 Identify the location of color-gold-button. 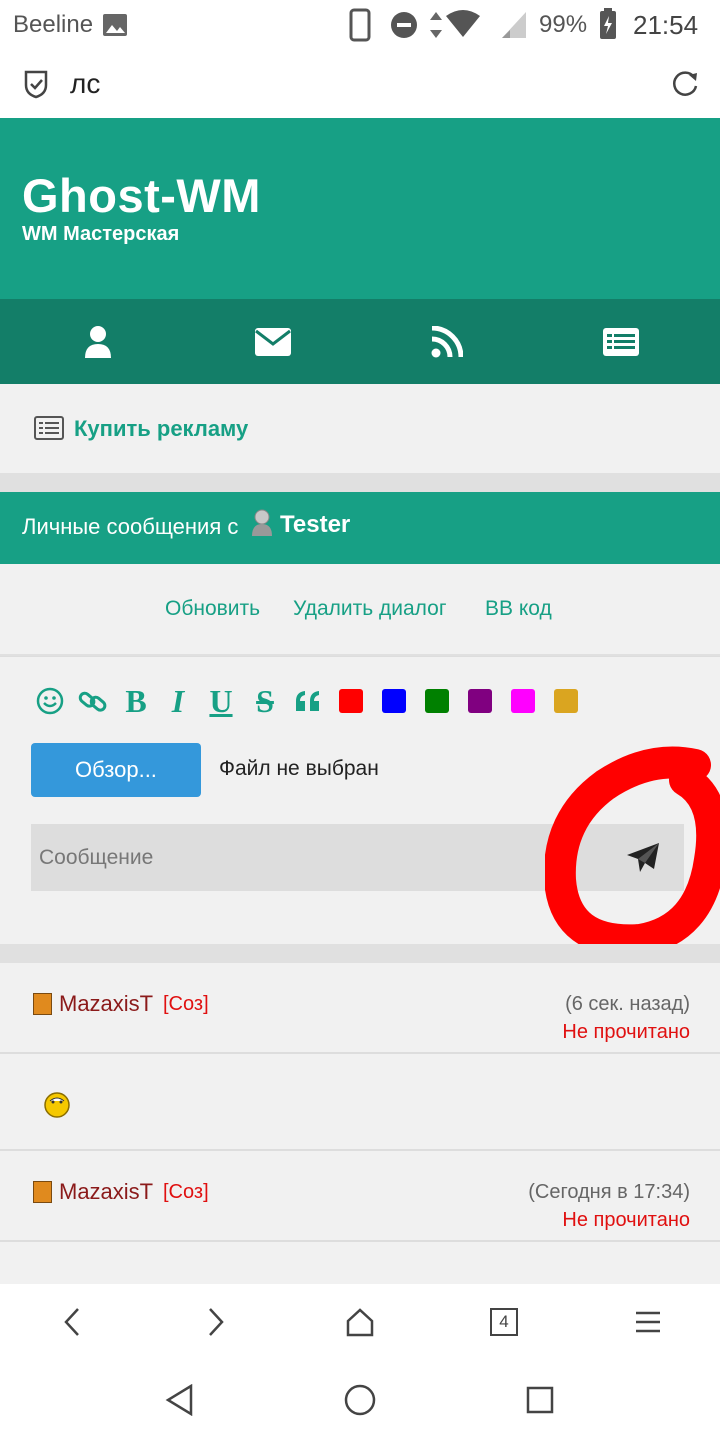
(566, 701).